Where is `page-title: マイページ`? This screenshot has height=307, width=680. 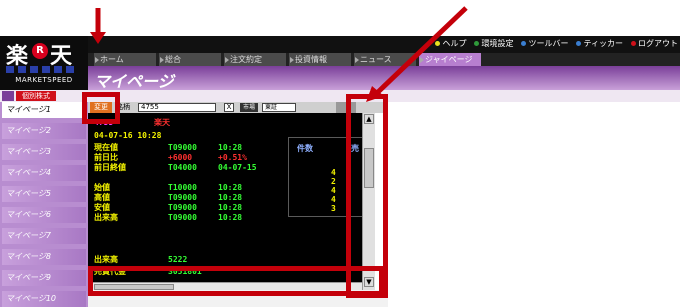
page-title: マイページ is located at coordinates (134, 81).